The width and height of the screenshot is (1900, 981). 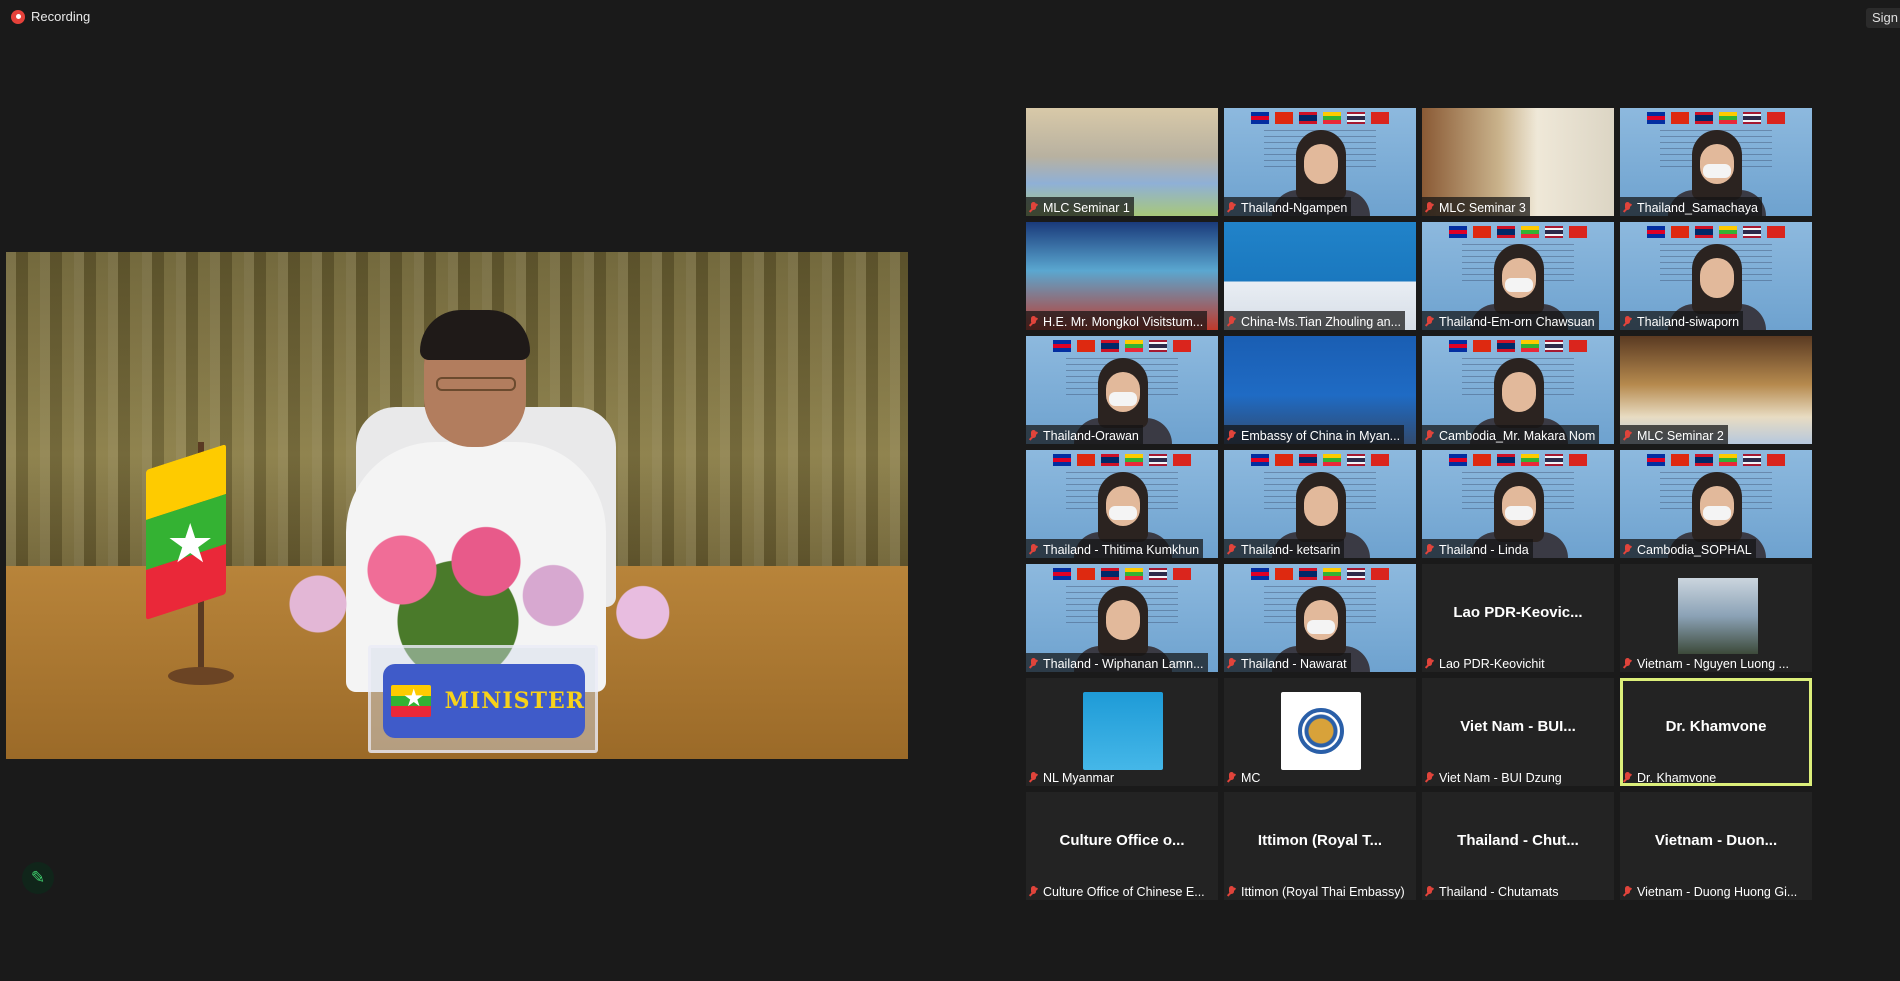 I want to click on recording-indicator: Recording, so click(x=50, y=16).